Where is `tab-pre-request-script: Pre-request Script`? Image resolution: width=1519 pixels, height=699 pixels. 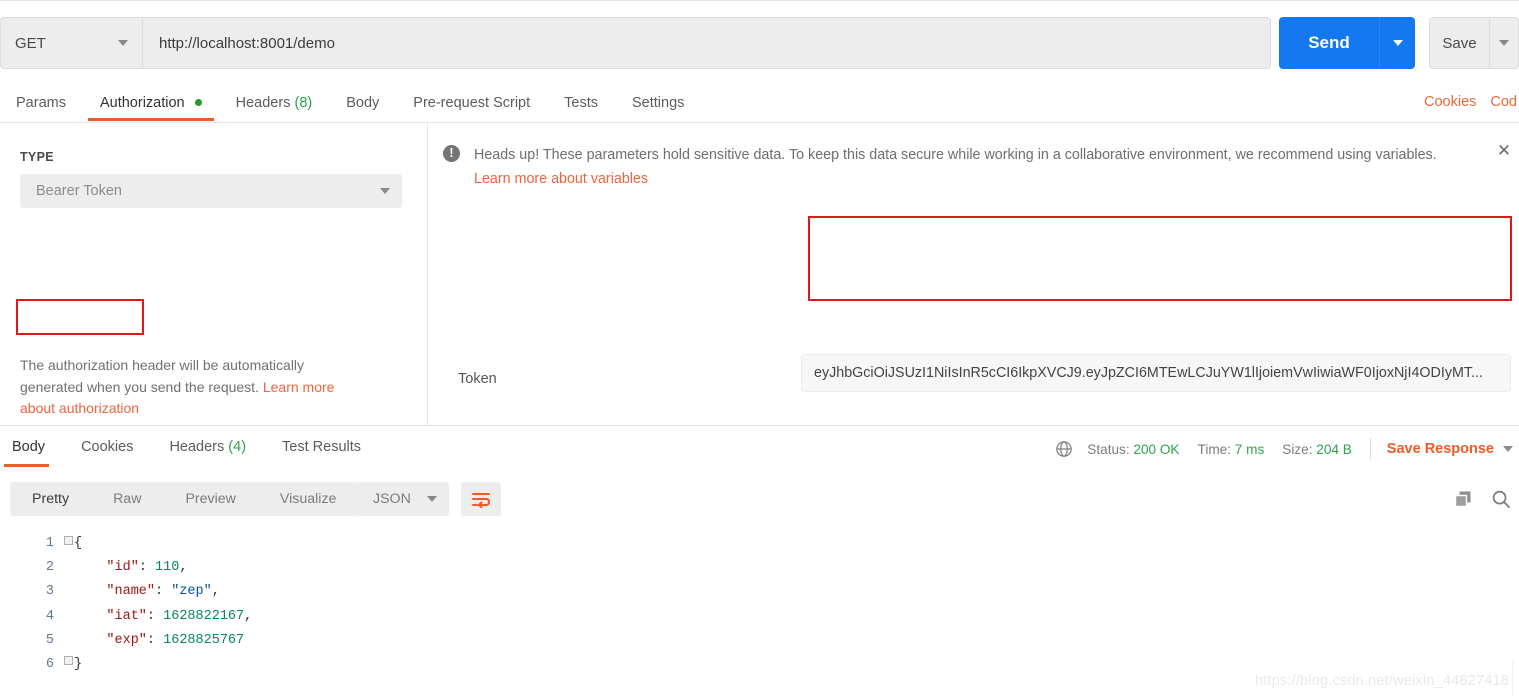
tab-pre-request-script: Pre-request Script is located at coordinates (471, 104).